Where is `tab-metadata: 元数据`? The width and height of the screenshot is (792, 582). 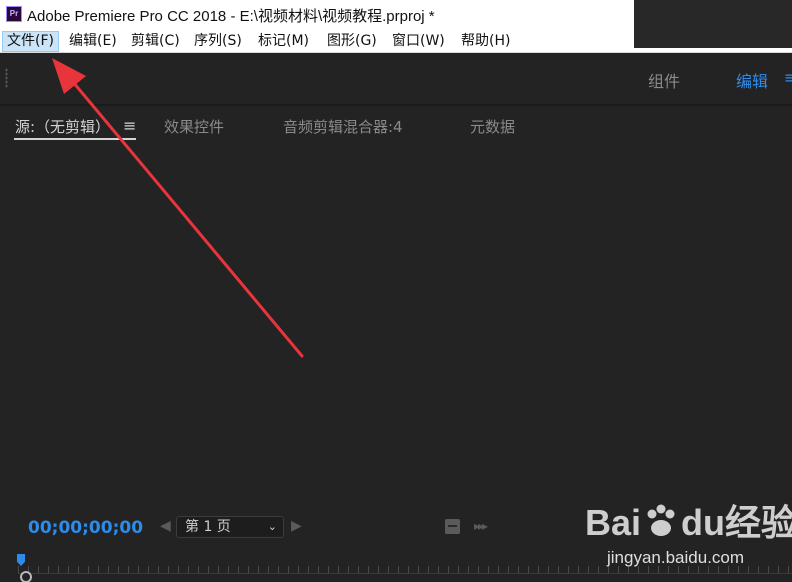 tab-metadata: 元数据 is located at coordinates (492, 126).